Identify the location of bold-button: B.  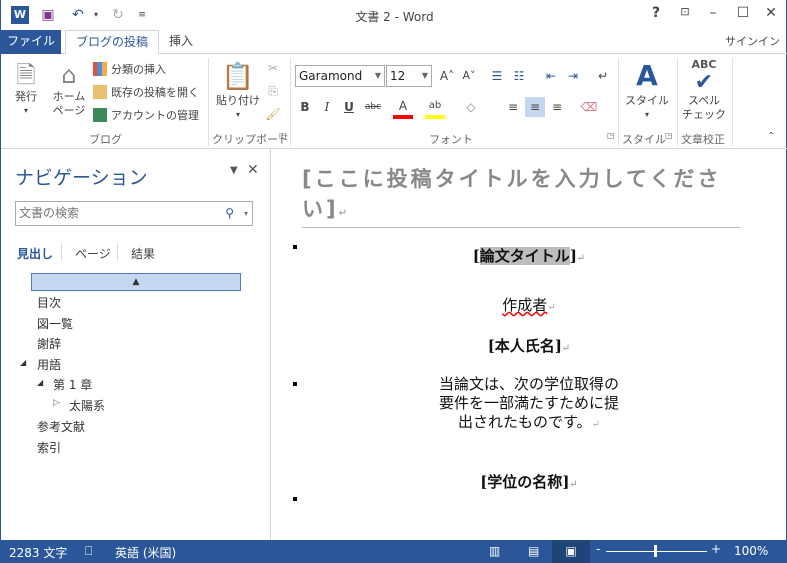
(305, 107).